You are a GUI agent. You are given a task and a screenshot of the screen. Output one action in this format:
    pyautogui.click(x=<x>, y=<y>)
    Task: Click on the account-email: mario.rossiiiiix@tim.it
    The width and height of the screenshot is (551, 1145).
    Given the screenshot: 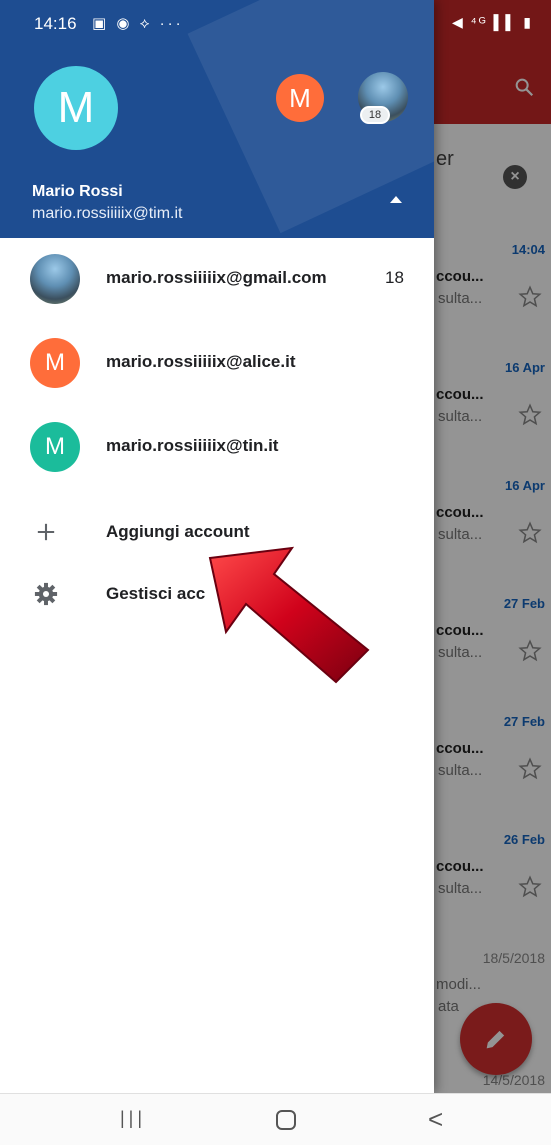 What is the action you would take?
    pyautogui.click(x=107, y=213)
    